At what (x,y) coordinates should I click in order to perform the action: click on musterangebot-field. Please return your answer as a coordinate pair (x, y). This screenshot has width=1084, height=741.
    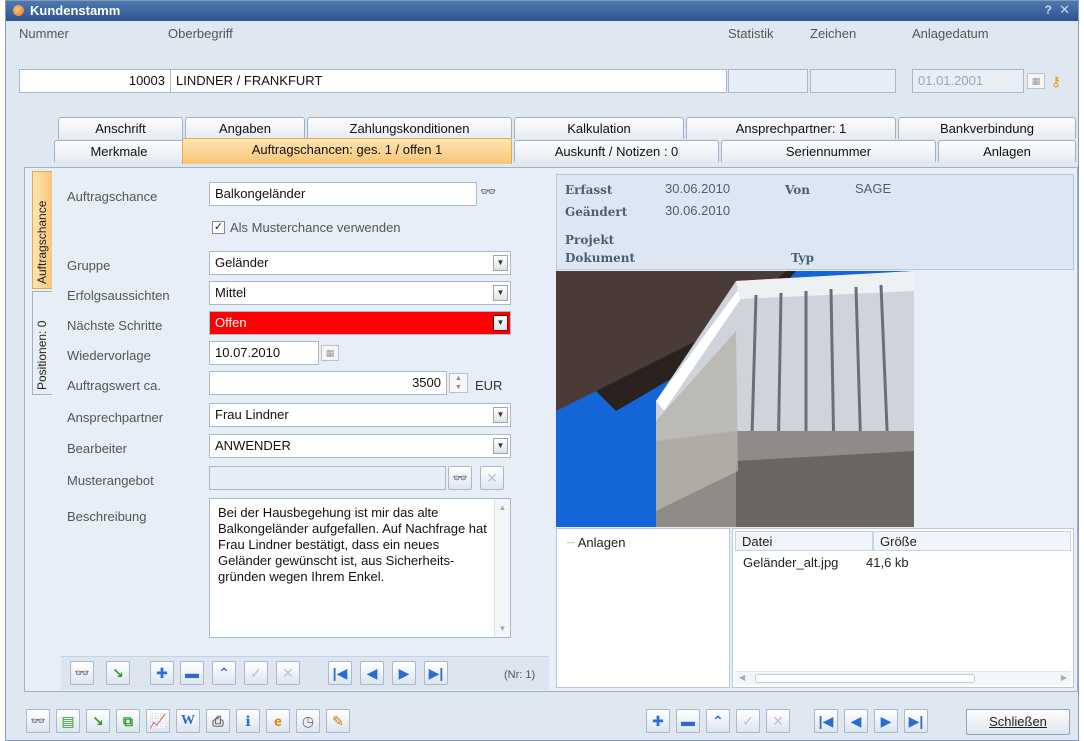
    Looking at the image, I should click on (327, 478).